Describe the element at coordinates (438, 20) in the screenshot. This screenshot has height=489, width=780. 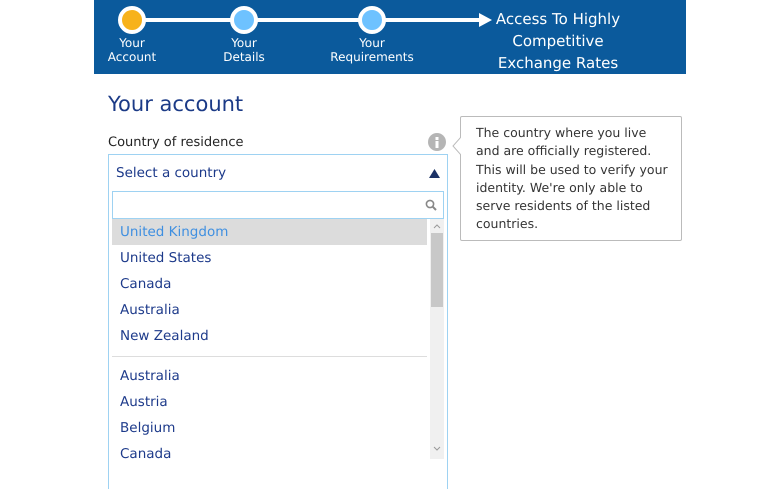
I see `arrow-icon` at that location.